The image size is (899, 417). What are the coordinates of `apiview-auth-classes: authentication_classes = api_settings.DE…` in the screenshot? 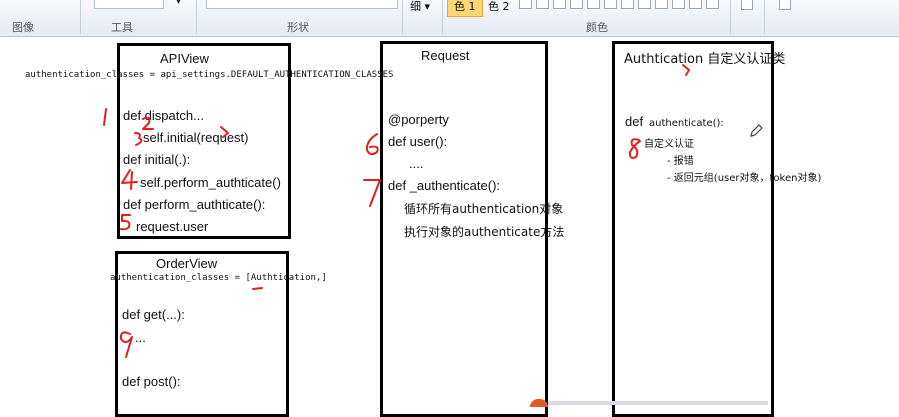 It's located at (209, 75).